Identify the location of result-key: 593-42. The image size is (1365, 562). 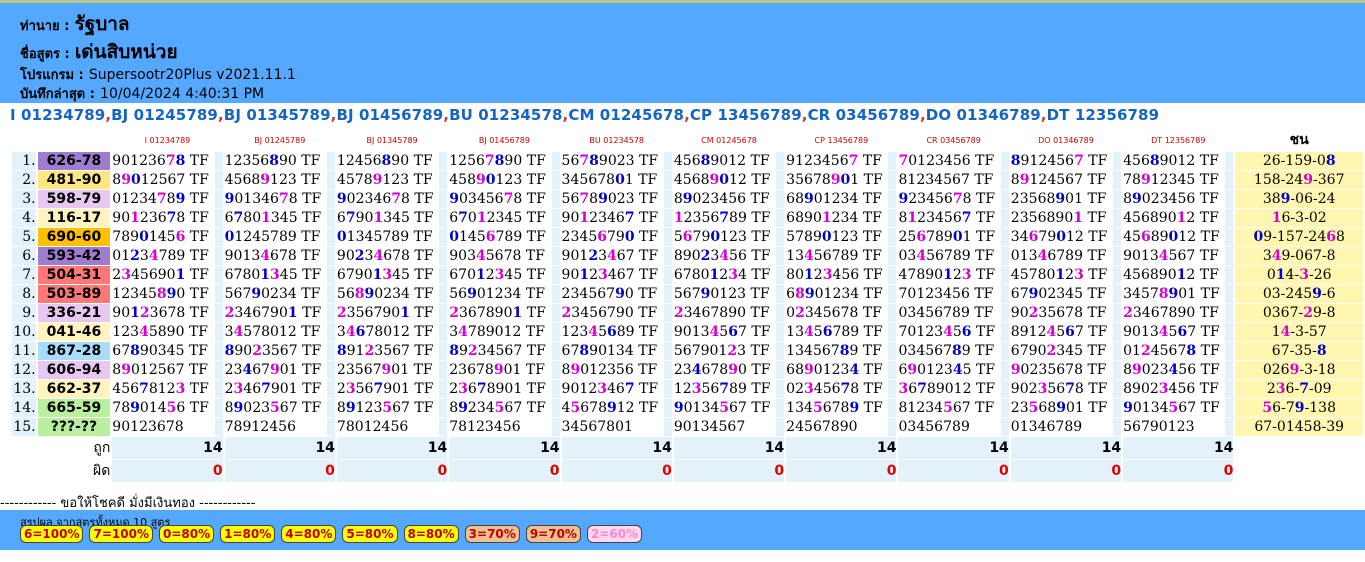
(74, 256).